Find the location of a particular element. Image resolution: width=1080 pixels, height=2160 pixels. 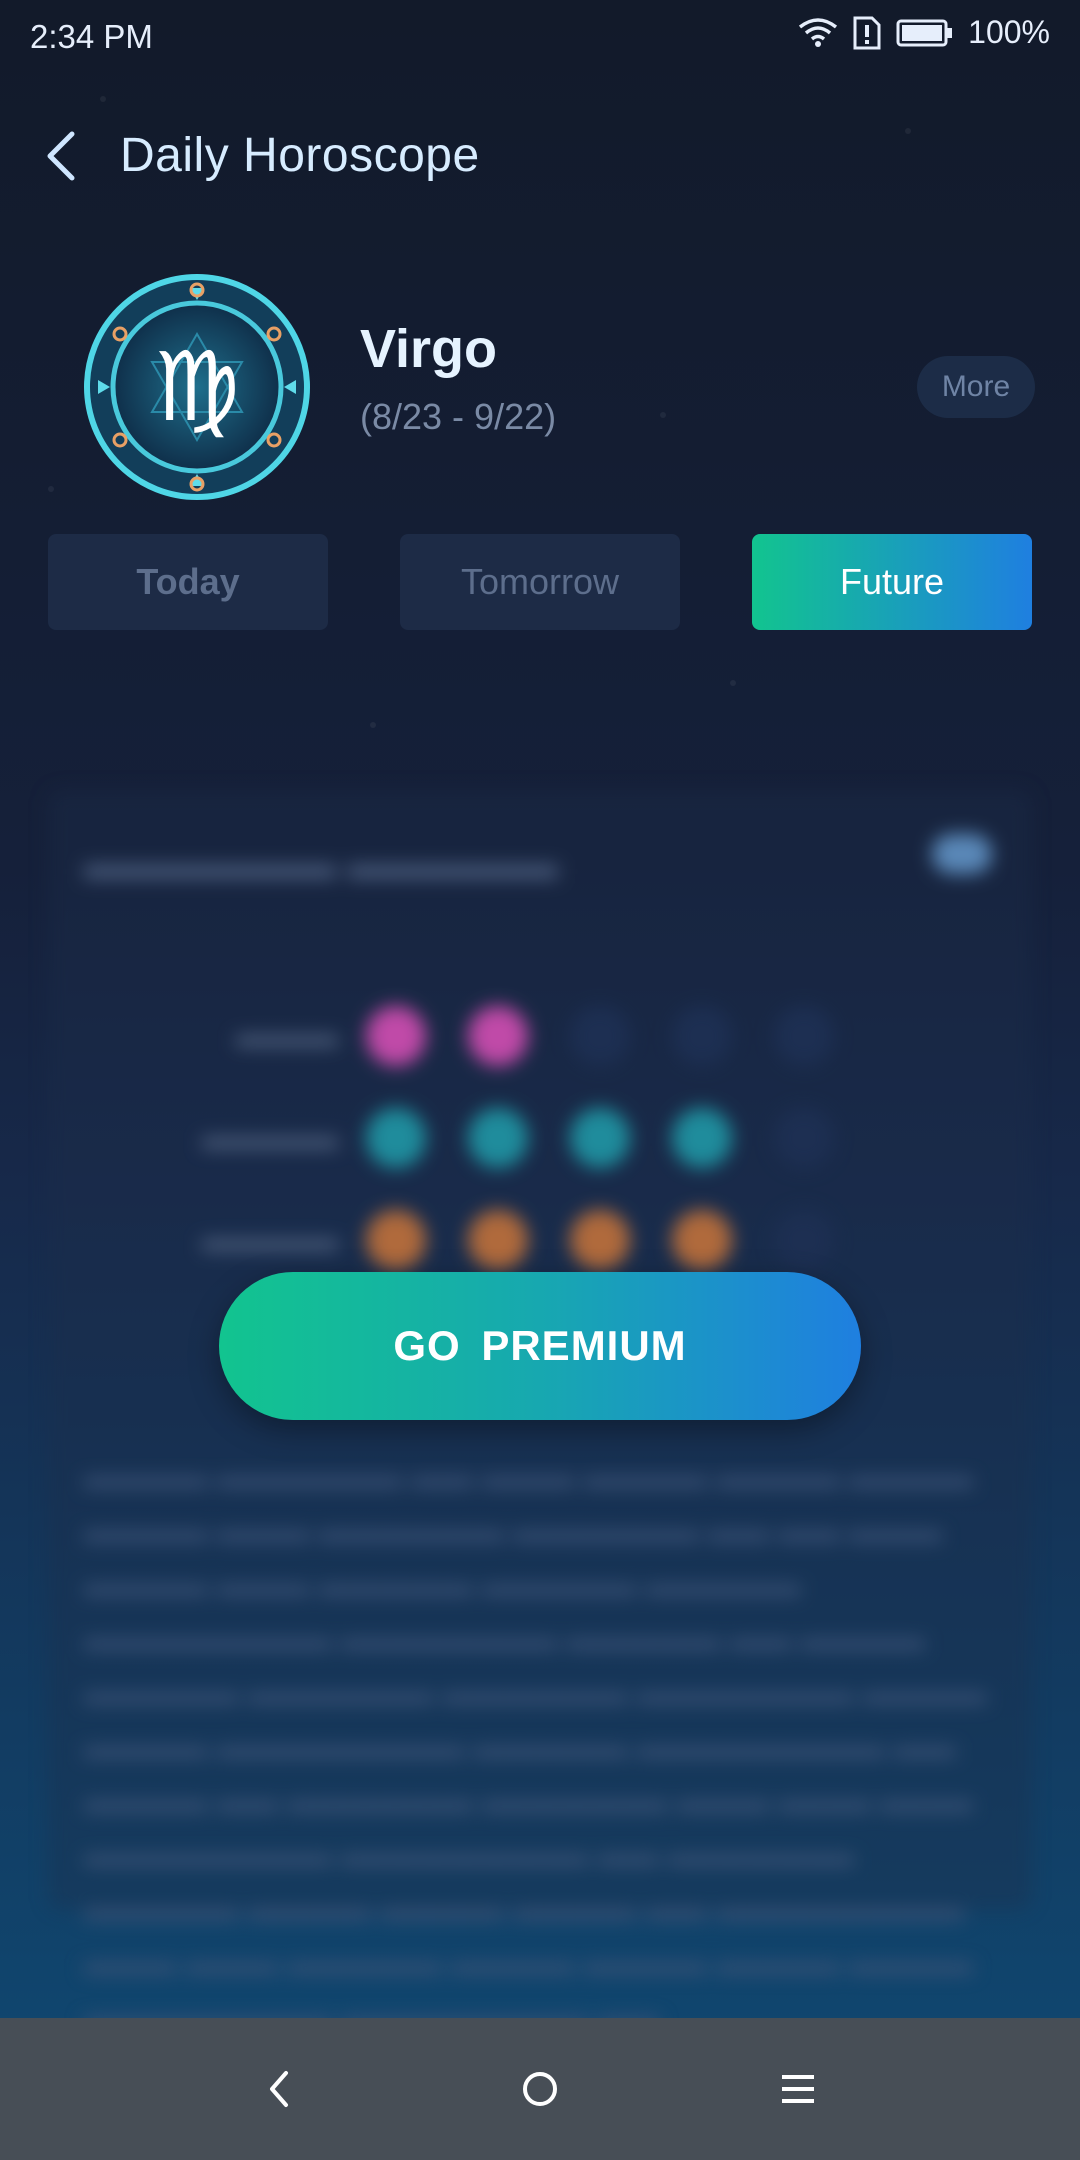

more-button: More is located at coordinates (976, 387).